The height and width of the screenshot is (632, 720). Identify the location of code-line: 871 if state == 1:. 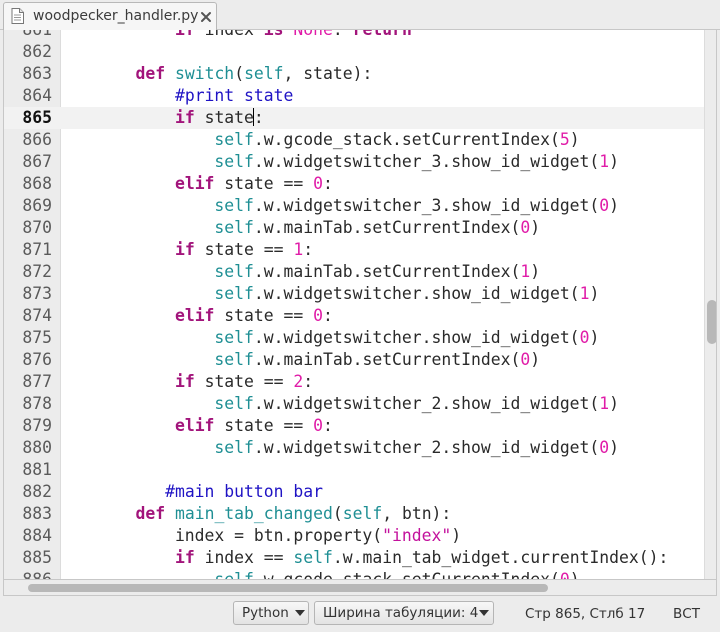
(354, 250).